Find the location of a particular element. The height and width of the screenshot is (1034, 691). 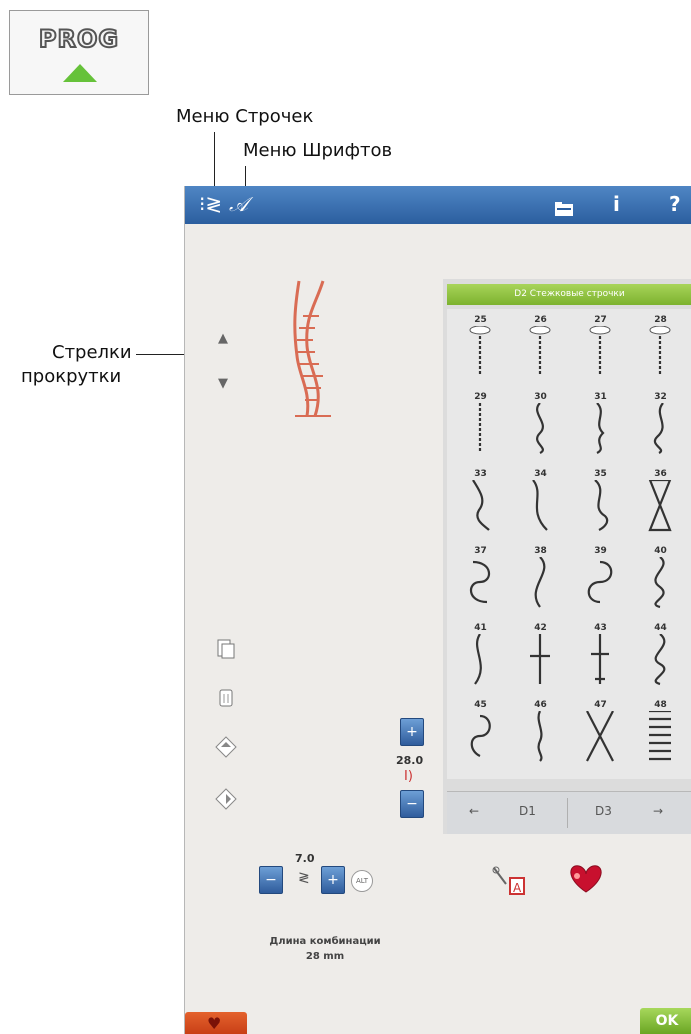

page-bar: ← D1 D3 → is located at coordinates (569, 812).